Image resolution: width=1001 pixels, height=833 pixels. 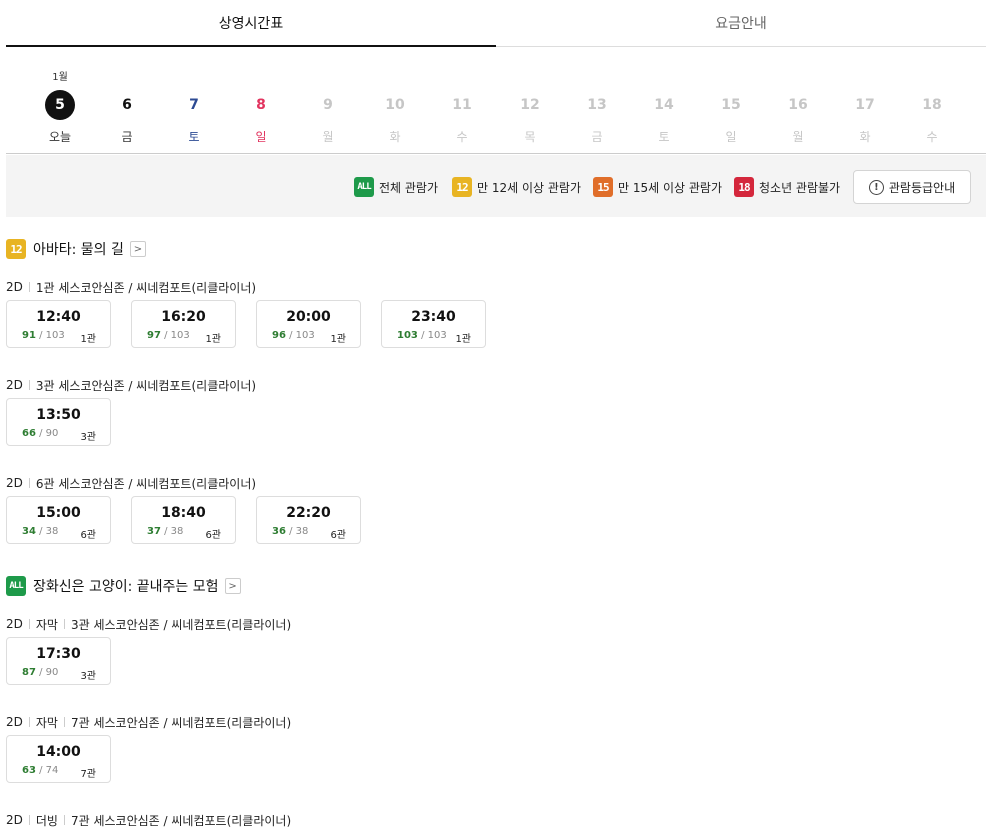 I want to click on date-item-5: 1월 5 오늘, so click(x=60, y=105).